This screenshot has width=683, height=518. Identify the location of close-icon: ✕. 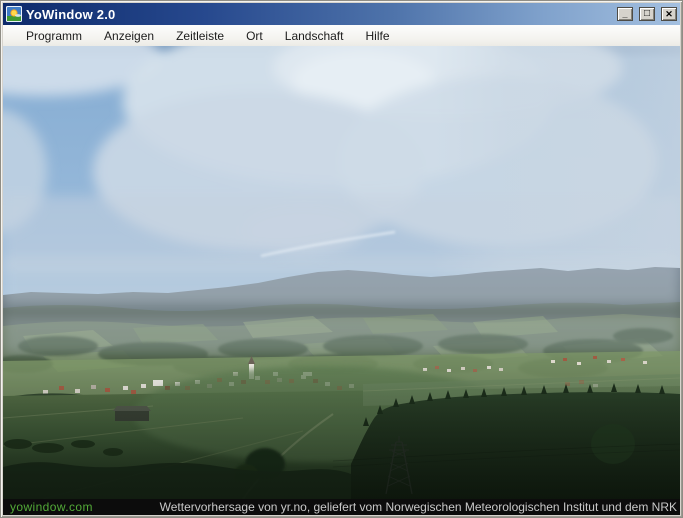
(669, 13).